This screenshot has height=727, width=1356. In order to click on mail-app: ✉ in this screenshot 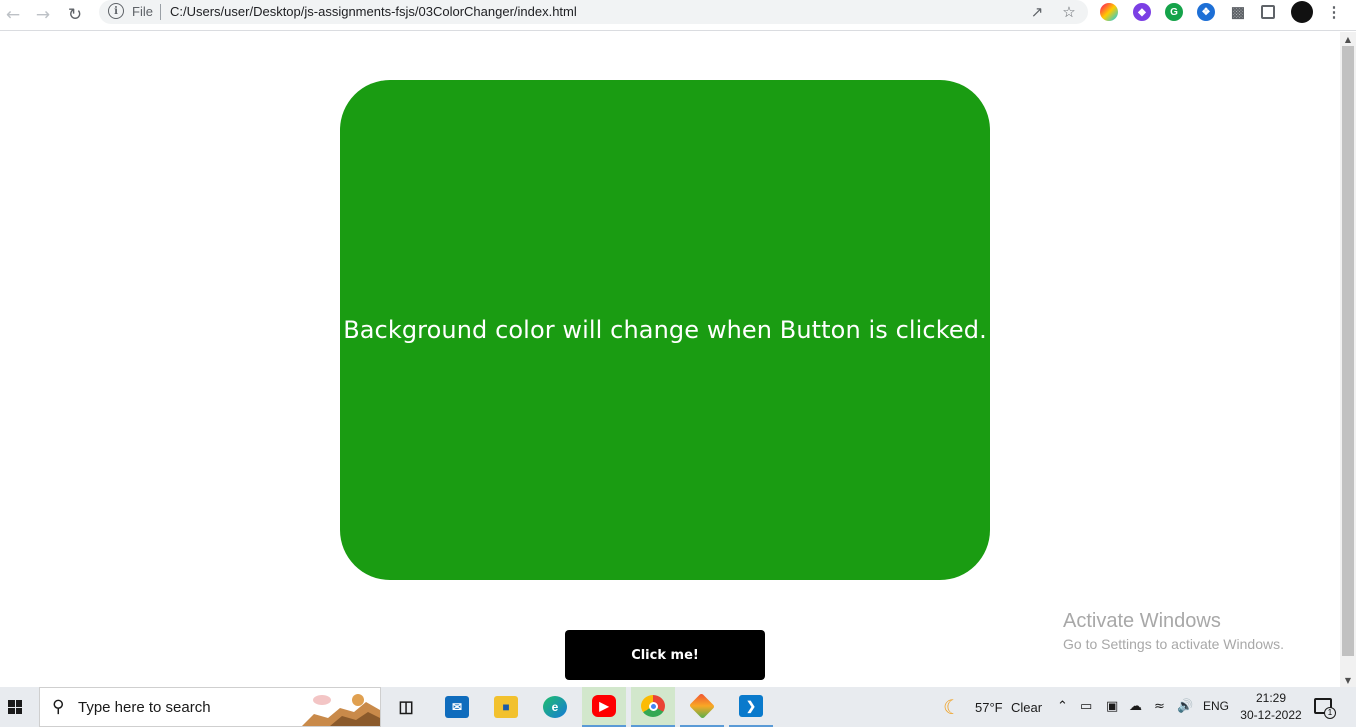, I will do `click(457, 707)`.